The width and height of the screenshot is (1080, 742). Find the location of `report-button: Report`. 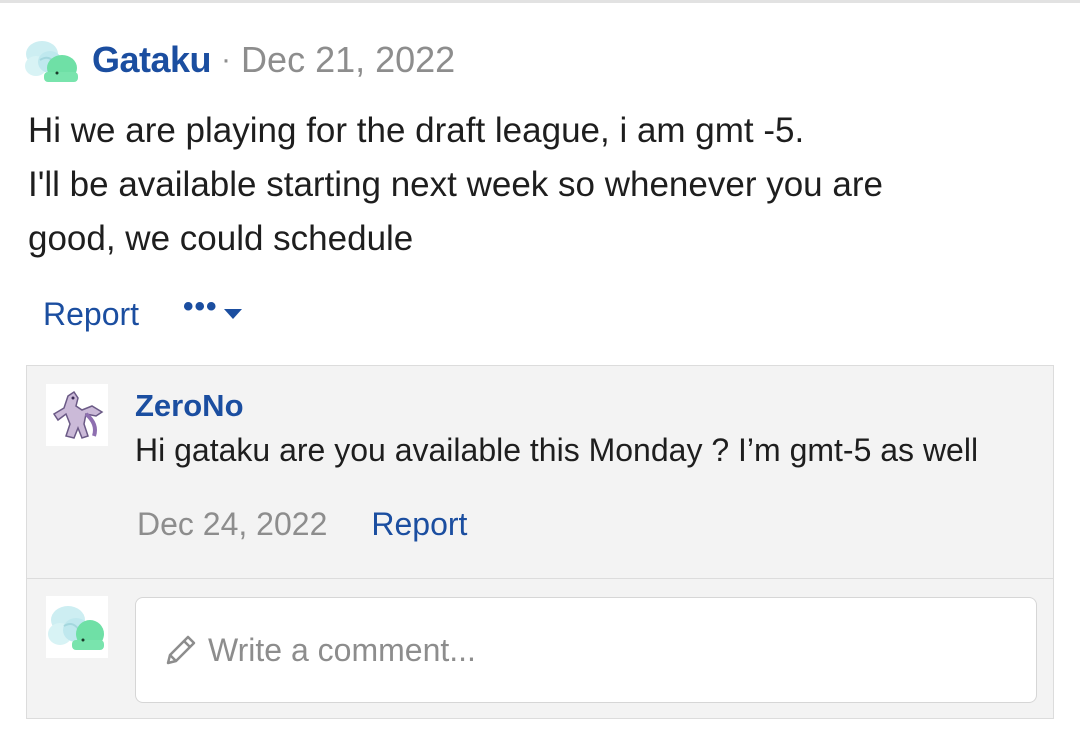

report-button: Report is located at coordinates (91, 314).